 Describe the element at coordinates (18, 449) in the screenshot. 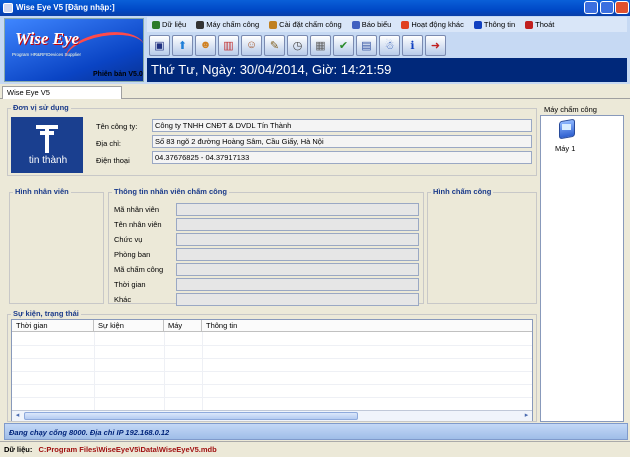

I see `database-label: Dữ liệu:` at that location.